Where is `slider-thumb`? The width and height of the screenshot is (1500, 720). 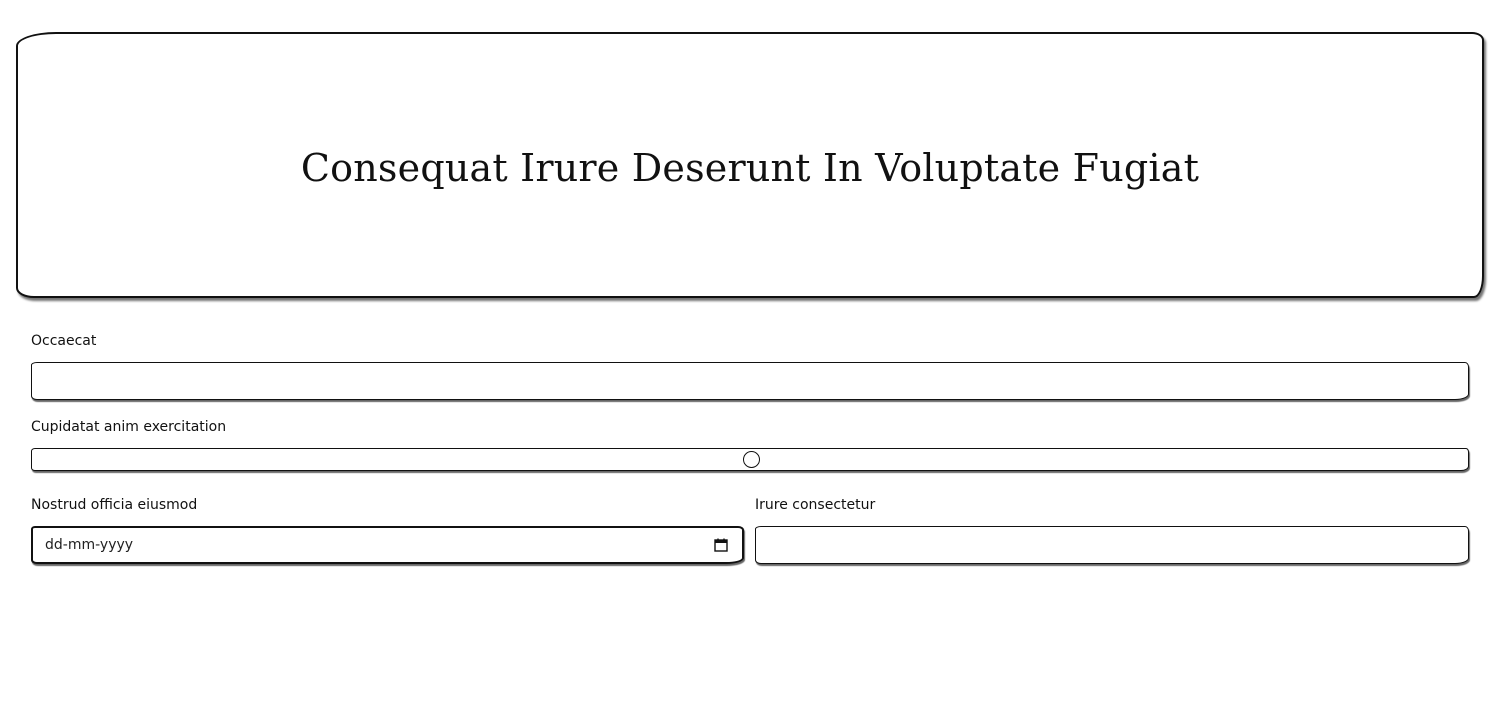
slider-thumb is located at coordinates (751, 459).